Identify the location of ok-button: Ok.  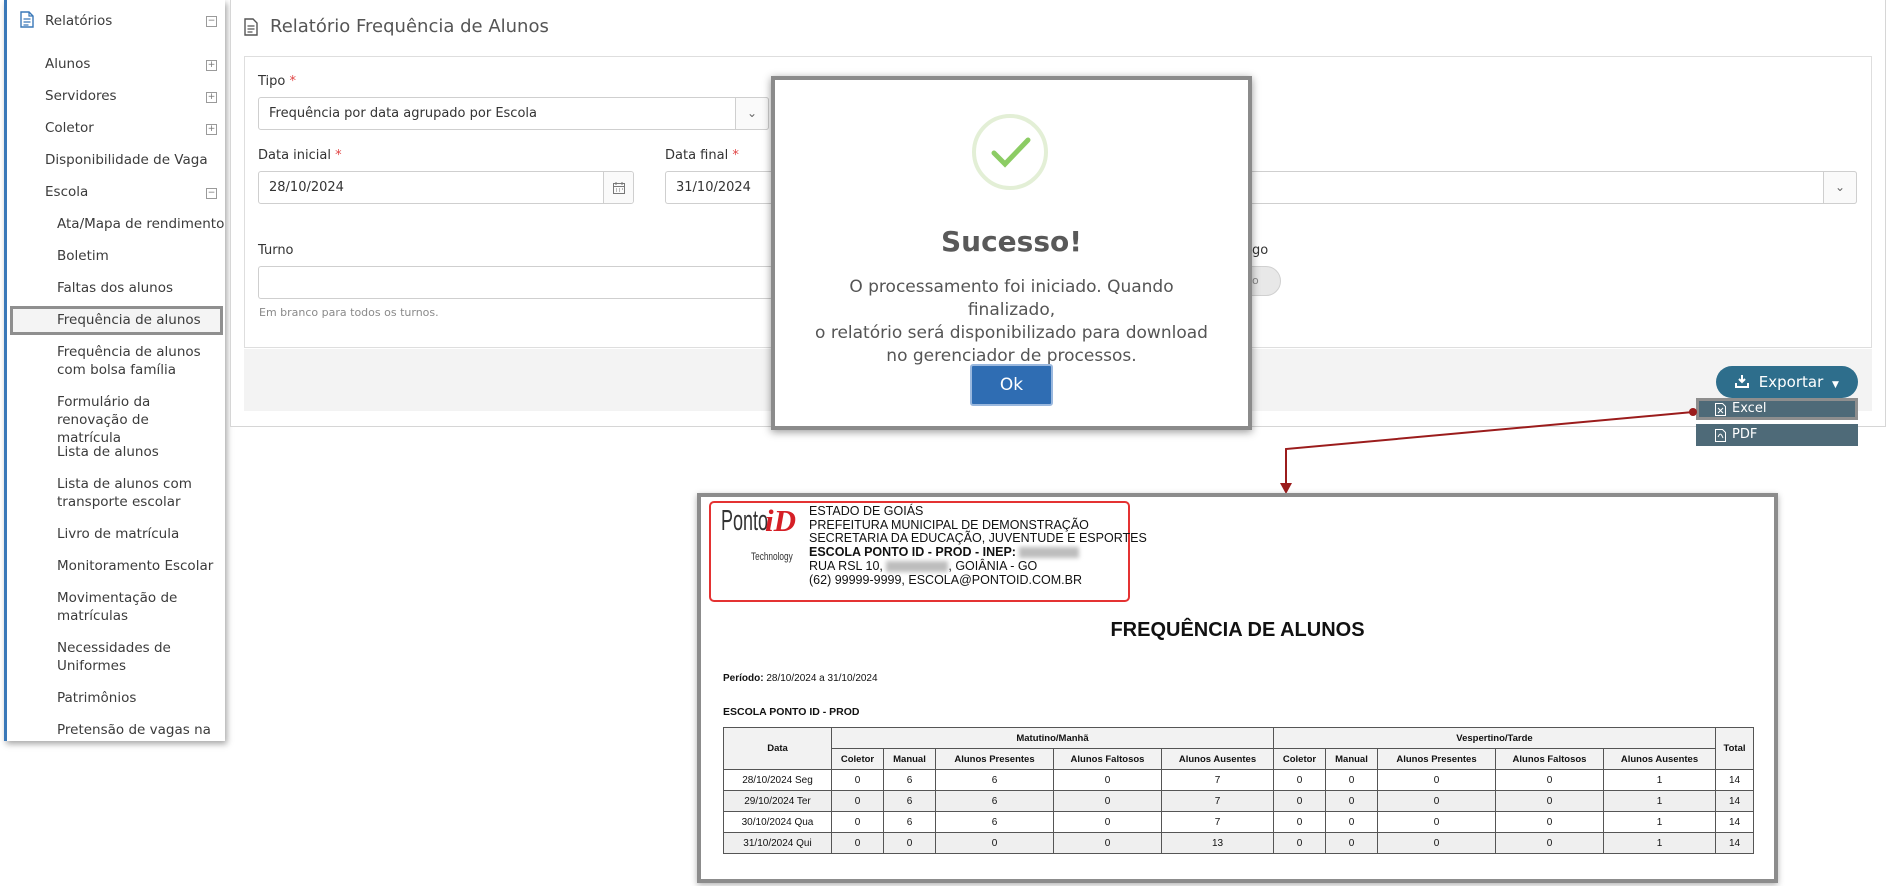
(1011, 385).